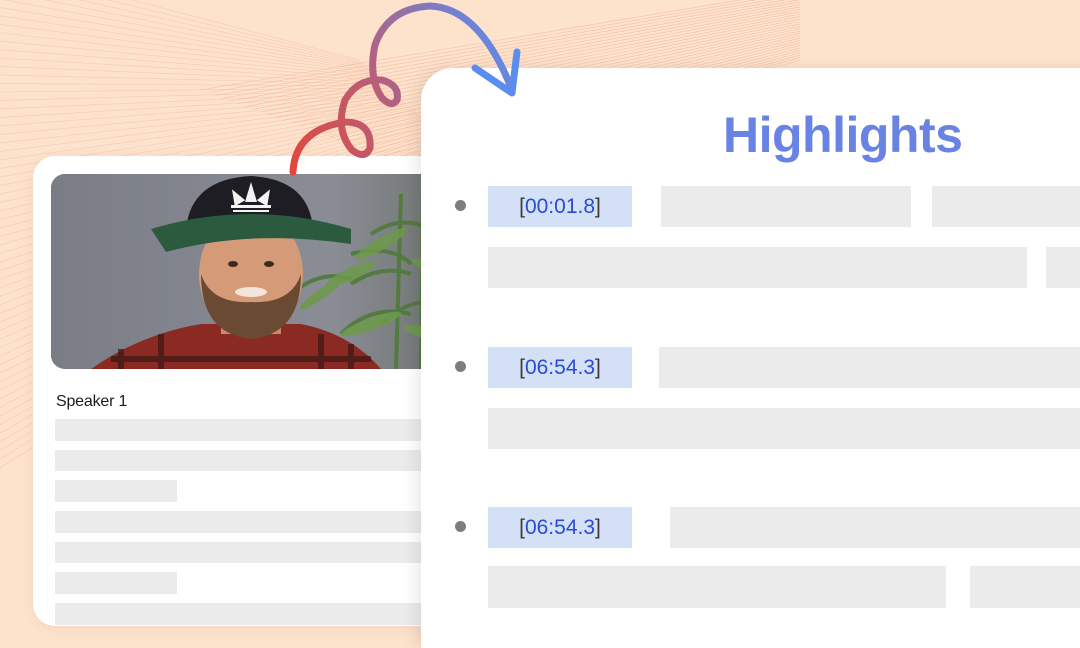 Image resolution: width=1080 pixels, height=648 pixels. I want to click on highlights-title: Highlights, so click(843, 135).